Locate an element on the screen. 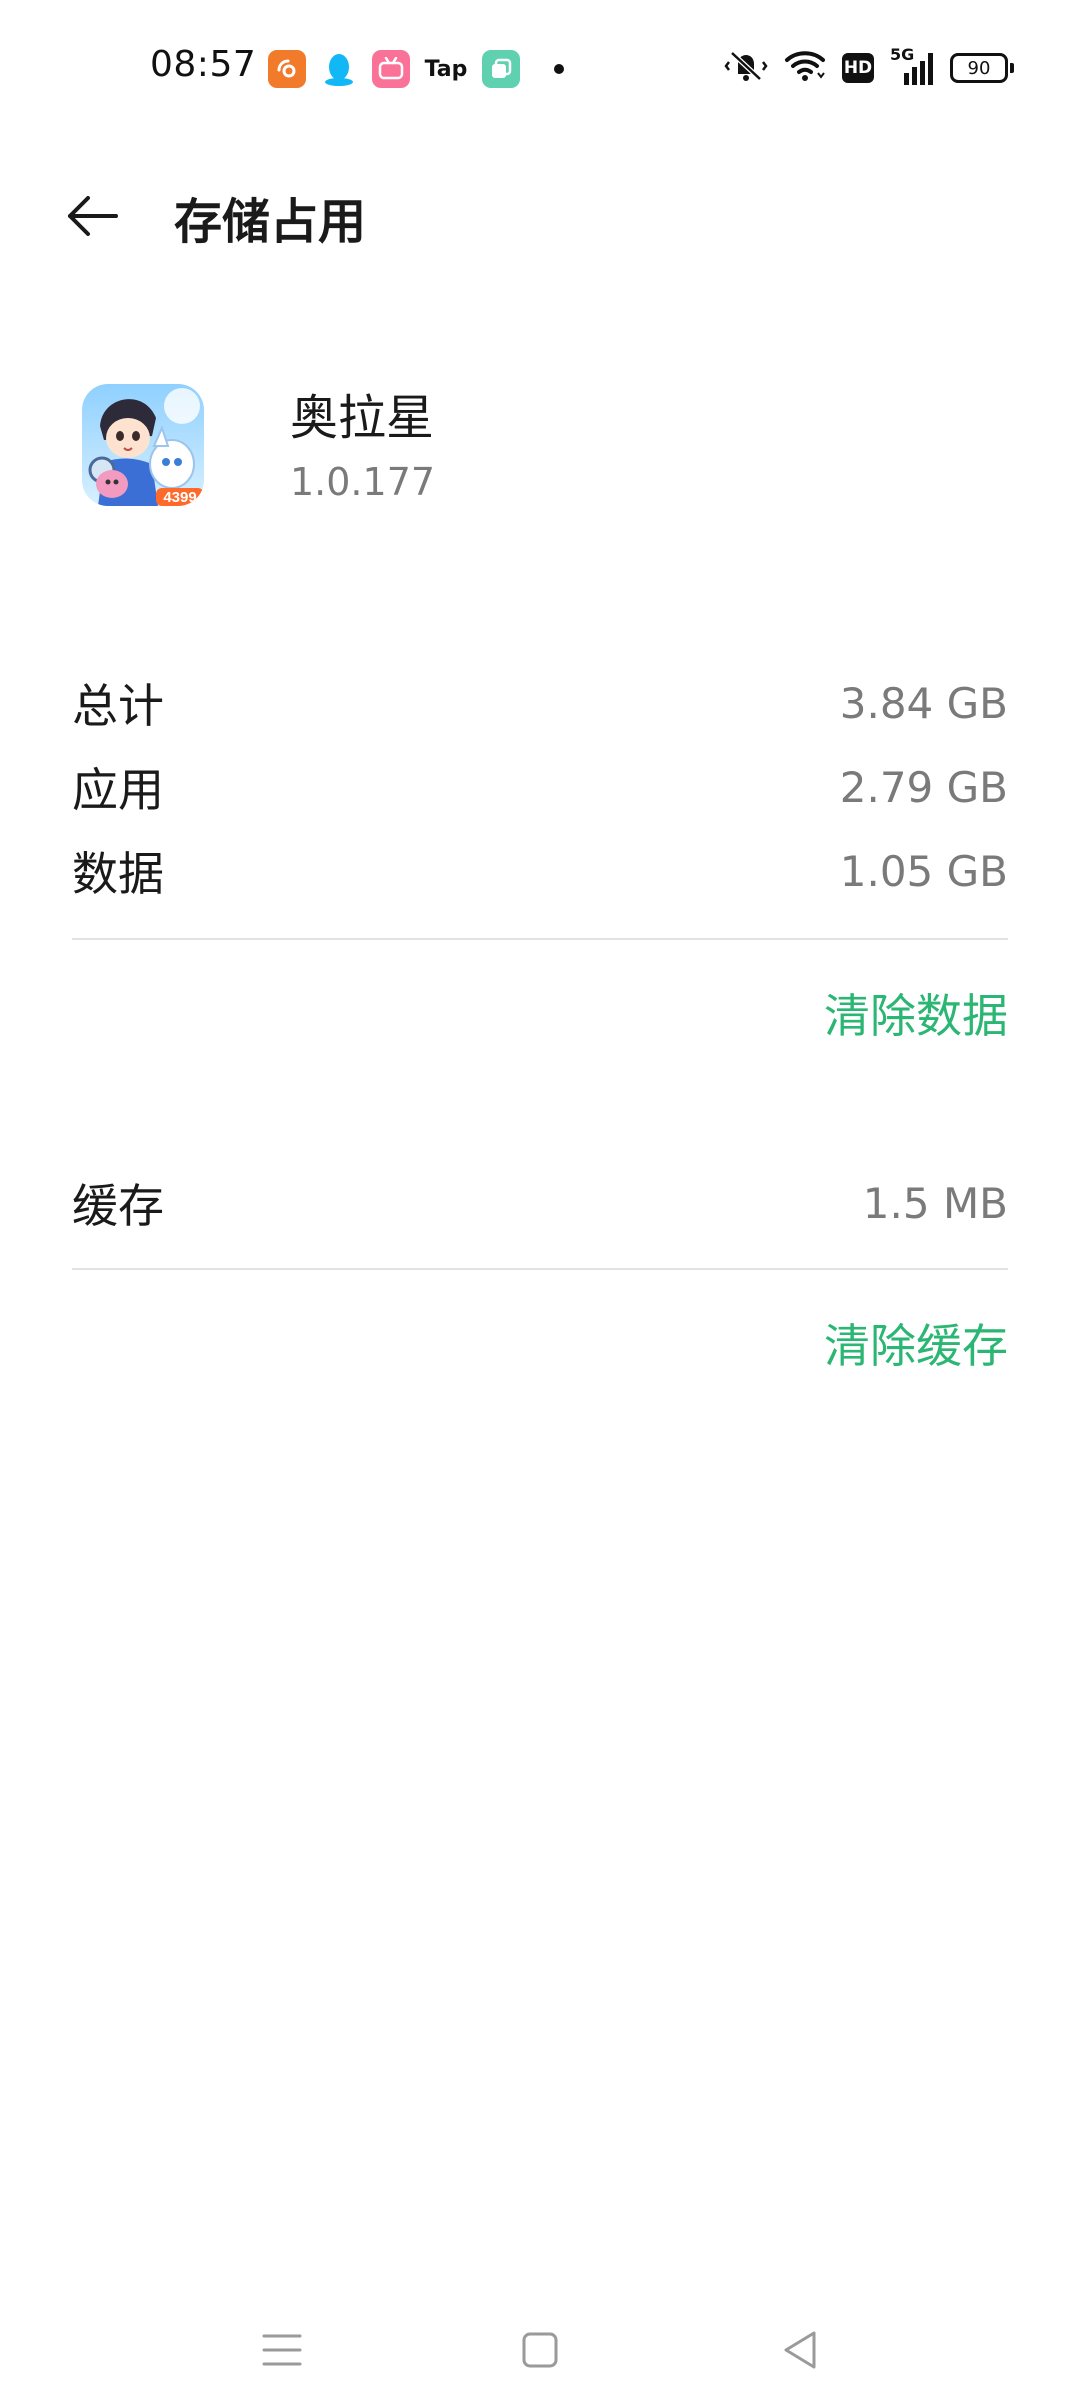  app-size-label: 应用 is located at coordinates (118, 790).